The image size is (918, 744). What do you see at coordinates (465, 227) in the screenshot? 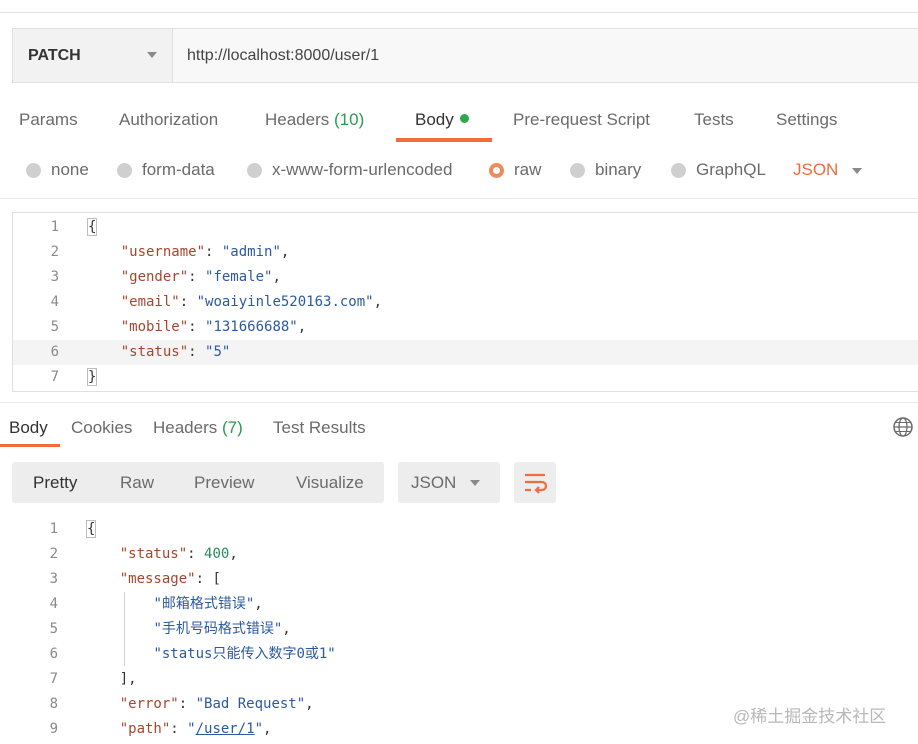
I see `code-line: 1 {` at bounding box center [465, 227].